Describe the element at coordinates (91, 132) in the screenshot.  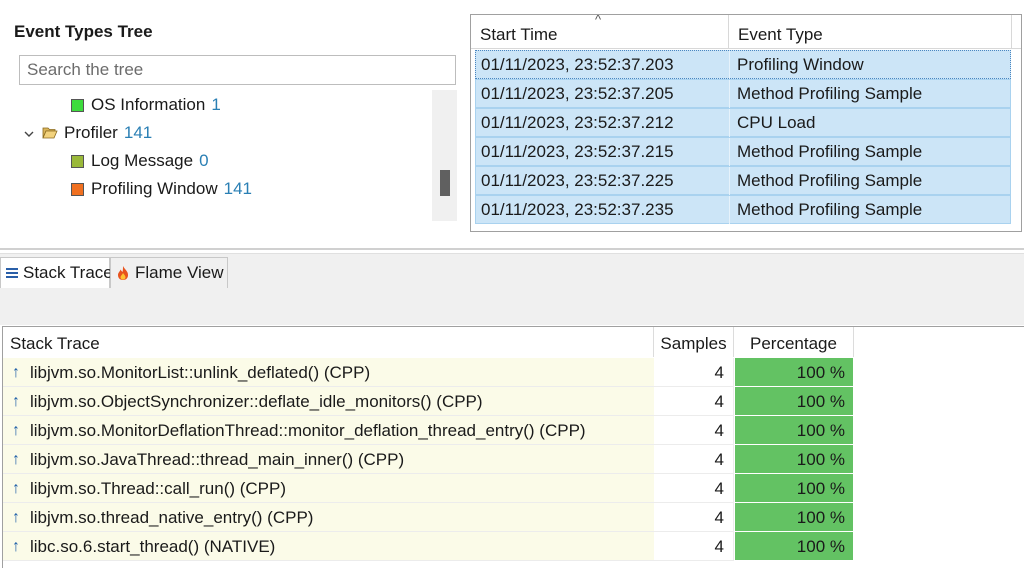
I see `tree-item-label: Profiler` at that location.